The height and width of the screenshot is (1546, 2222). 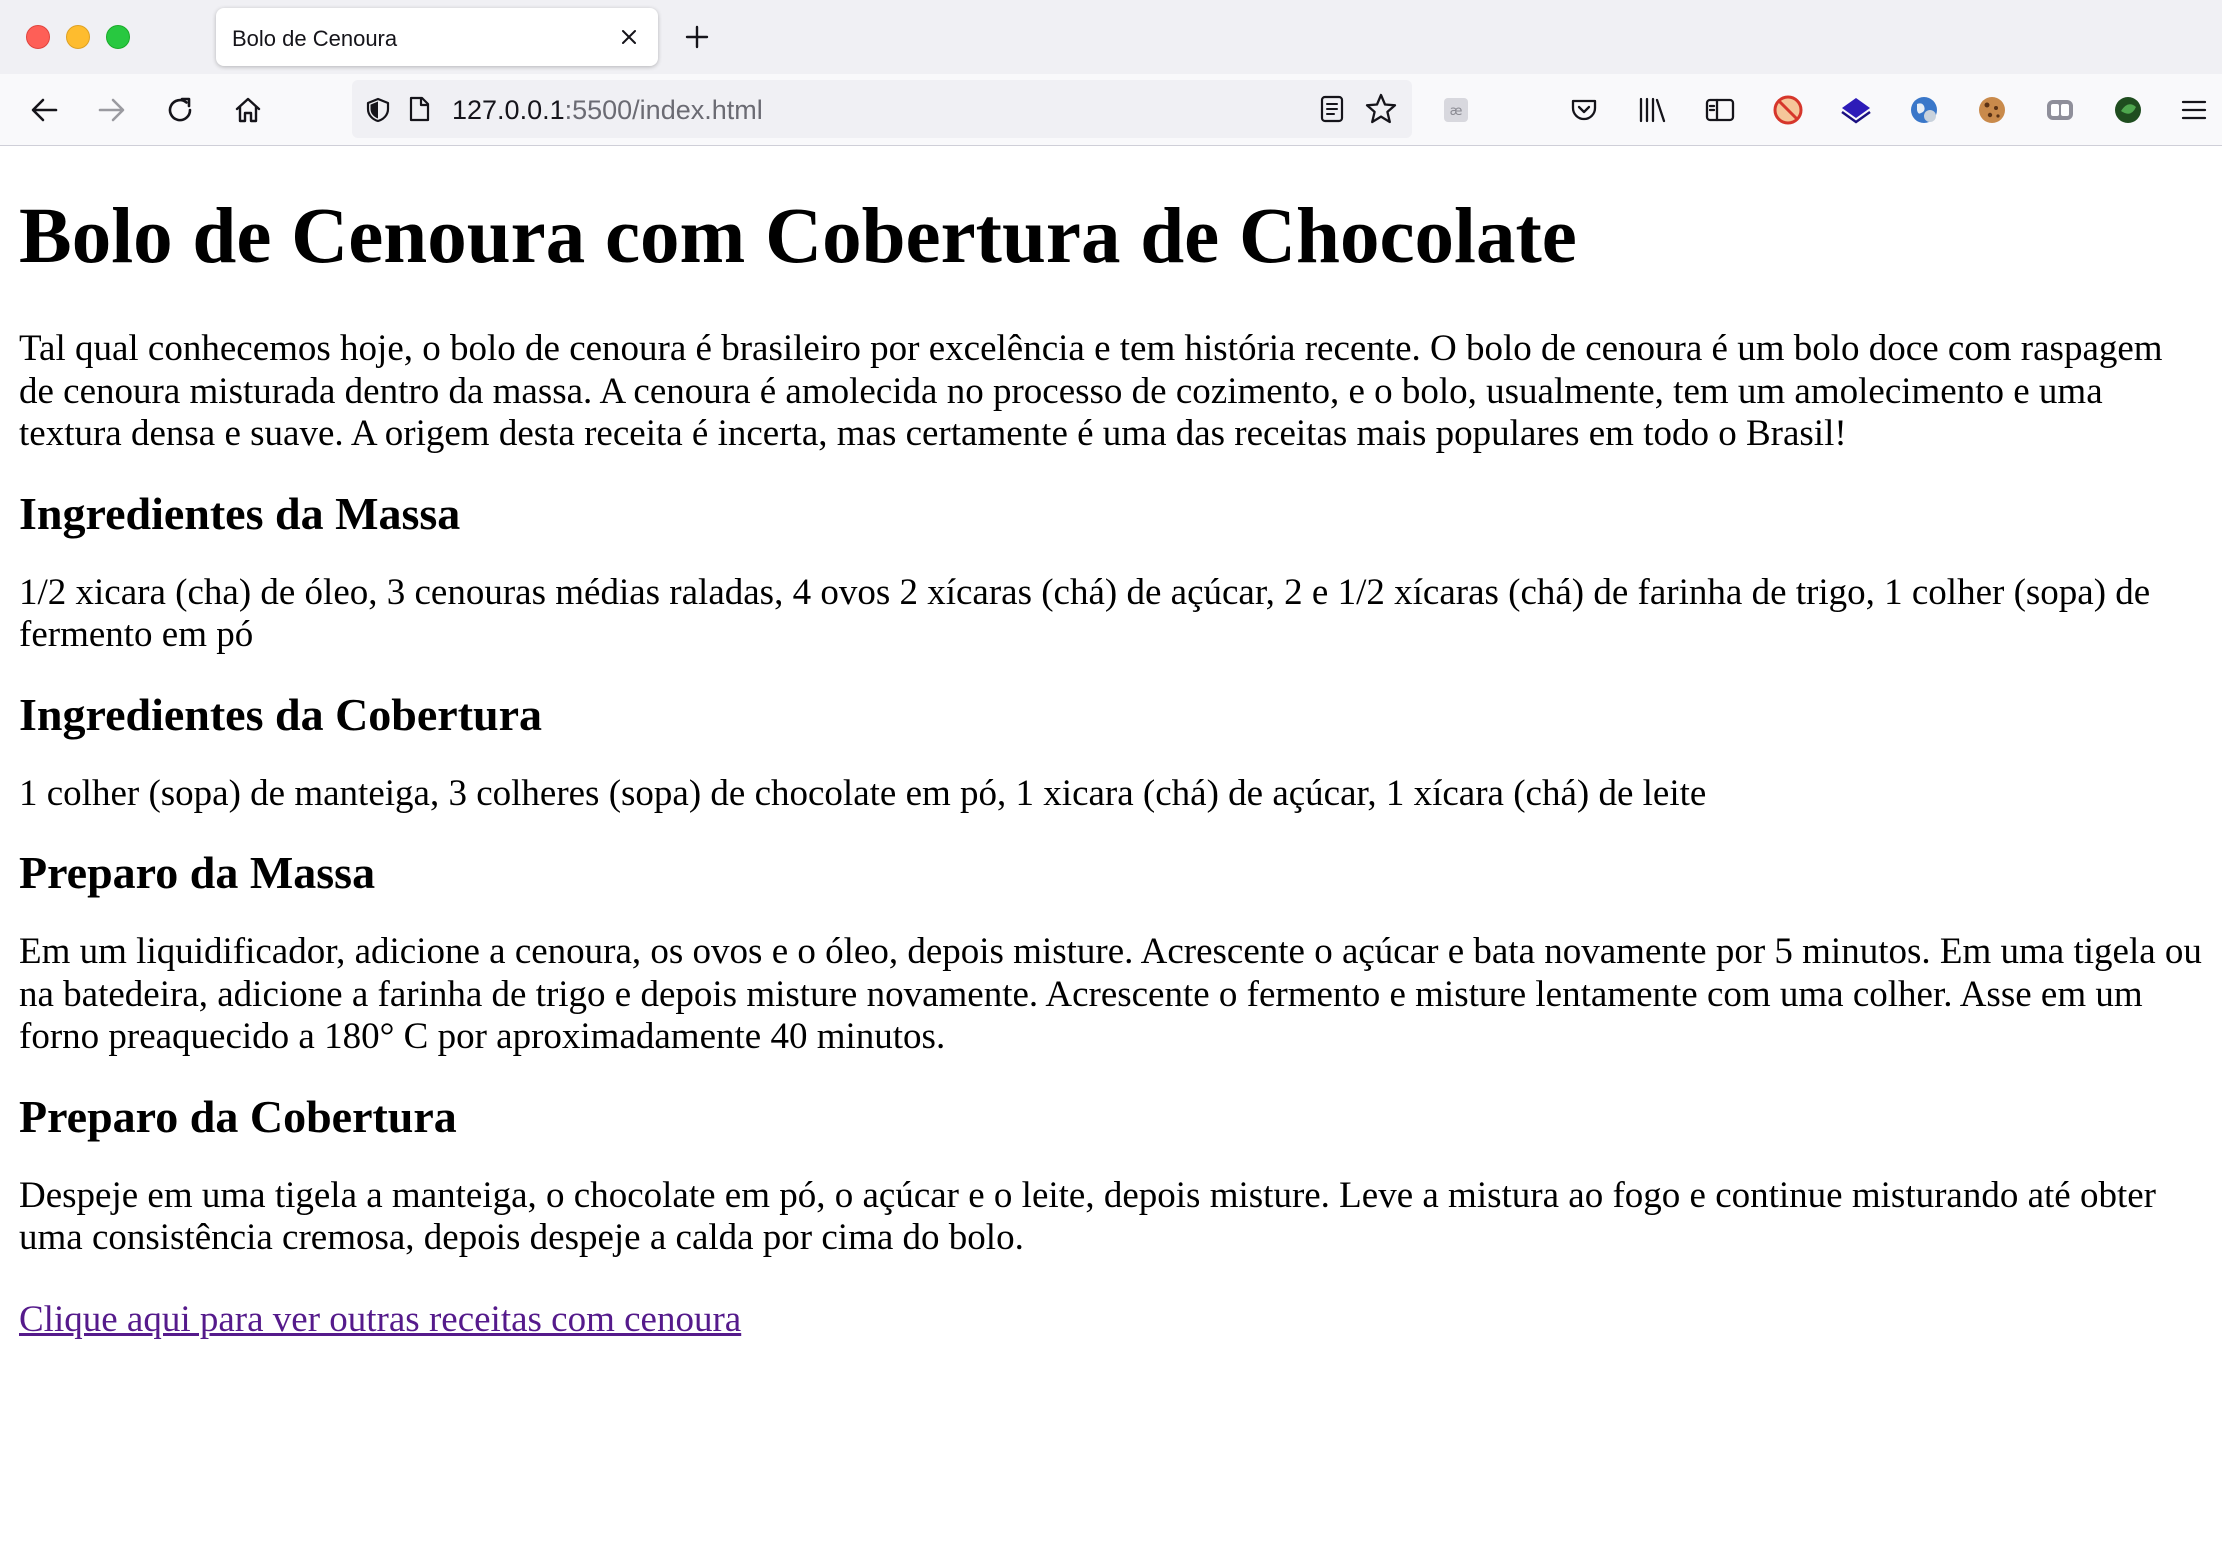 I want to click on pocket-button, so click(x=1584, y=110).